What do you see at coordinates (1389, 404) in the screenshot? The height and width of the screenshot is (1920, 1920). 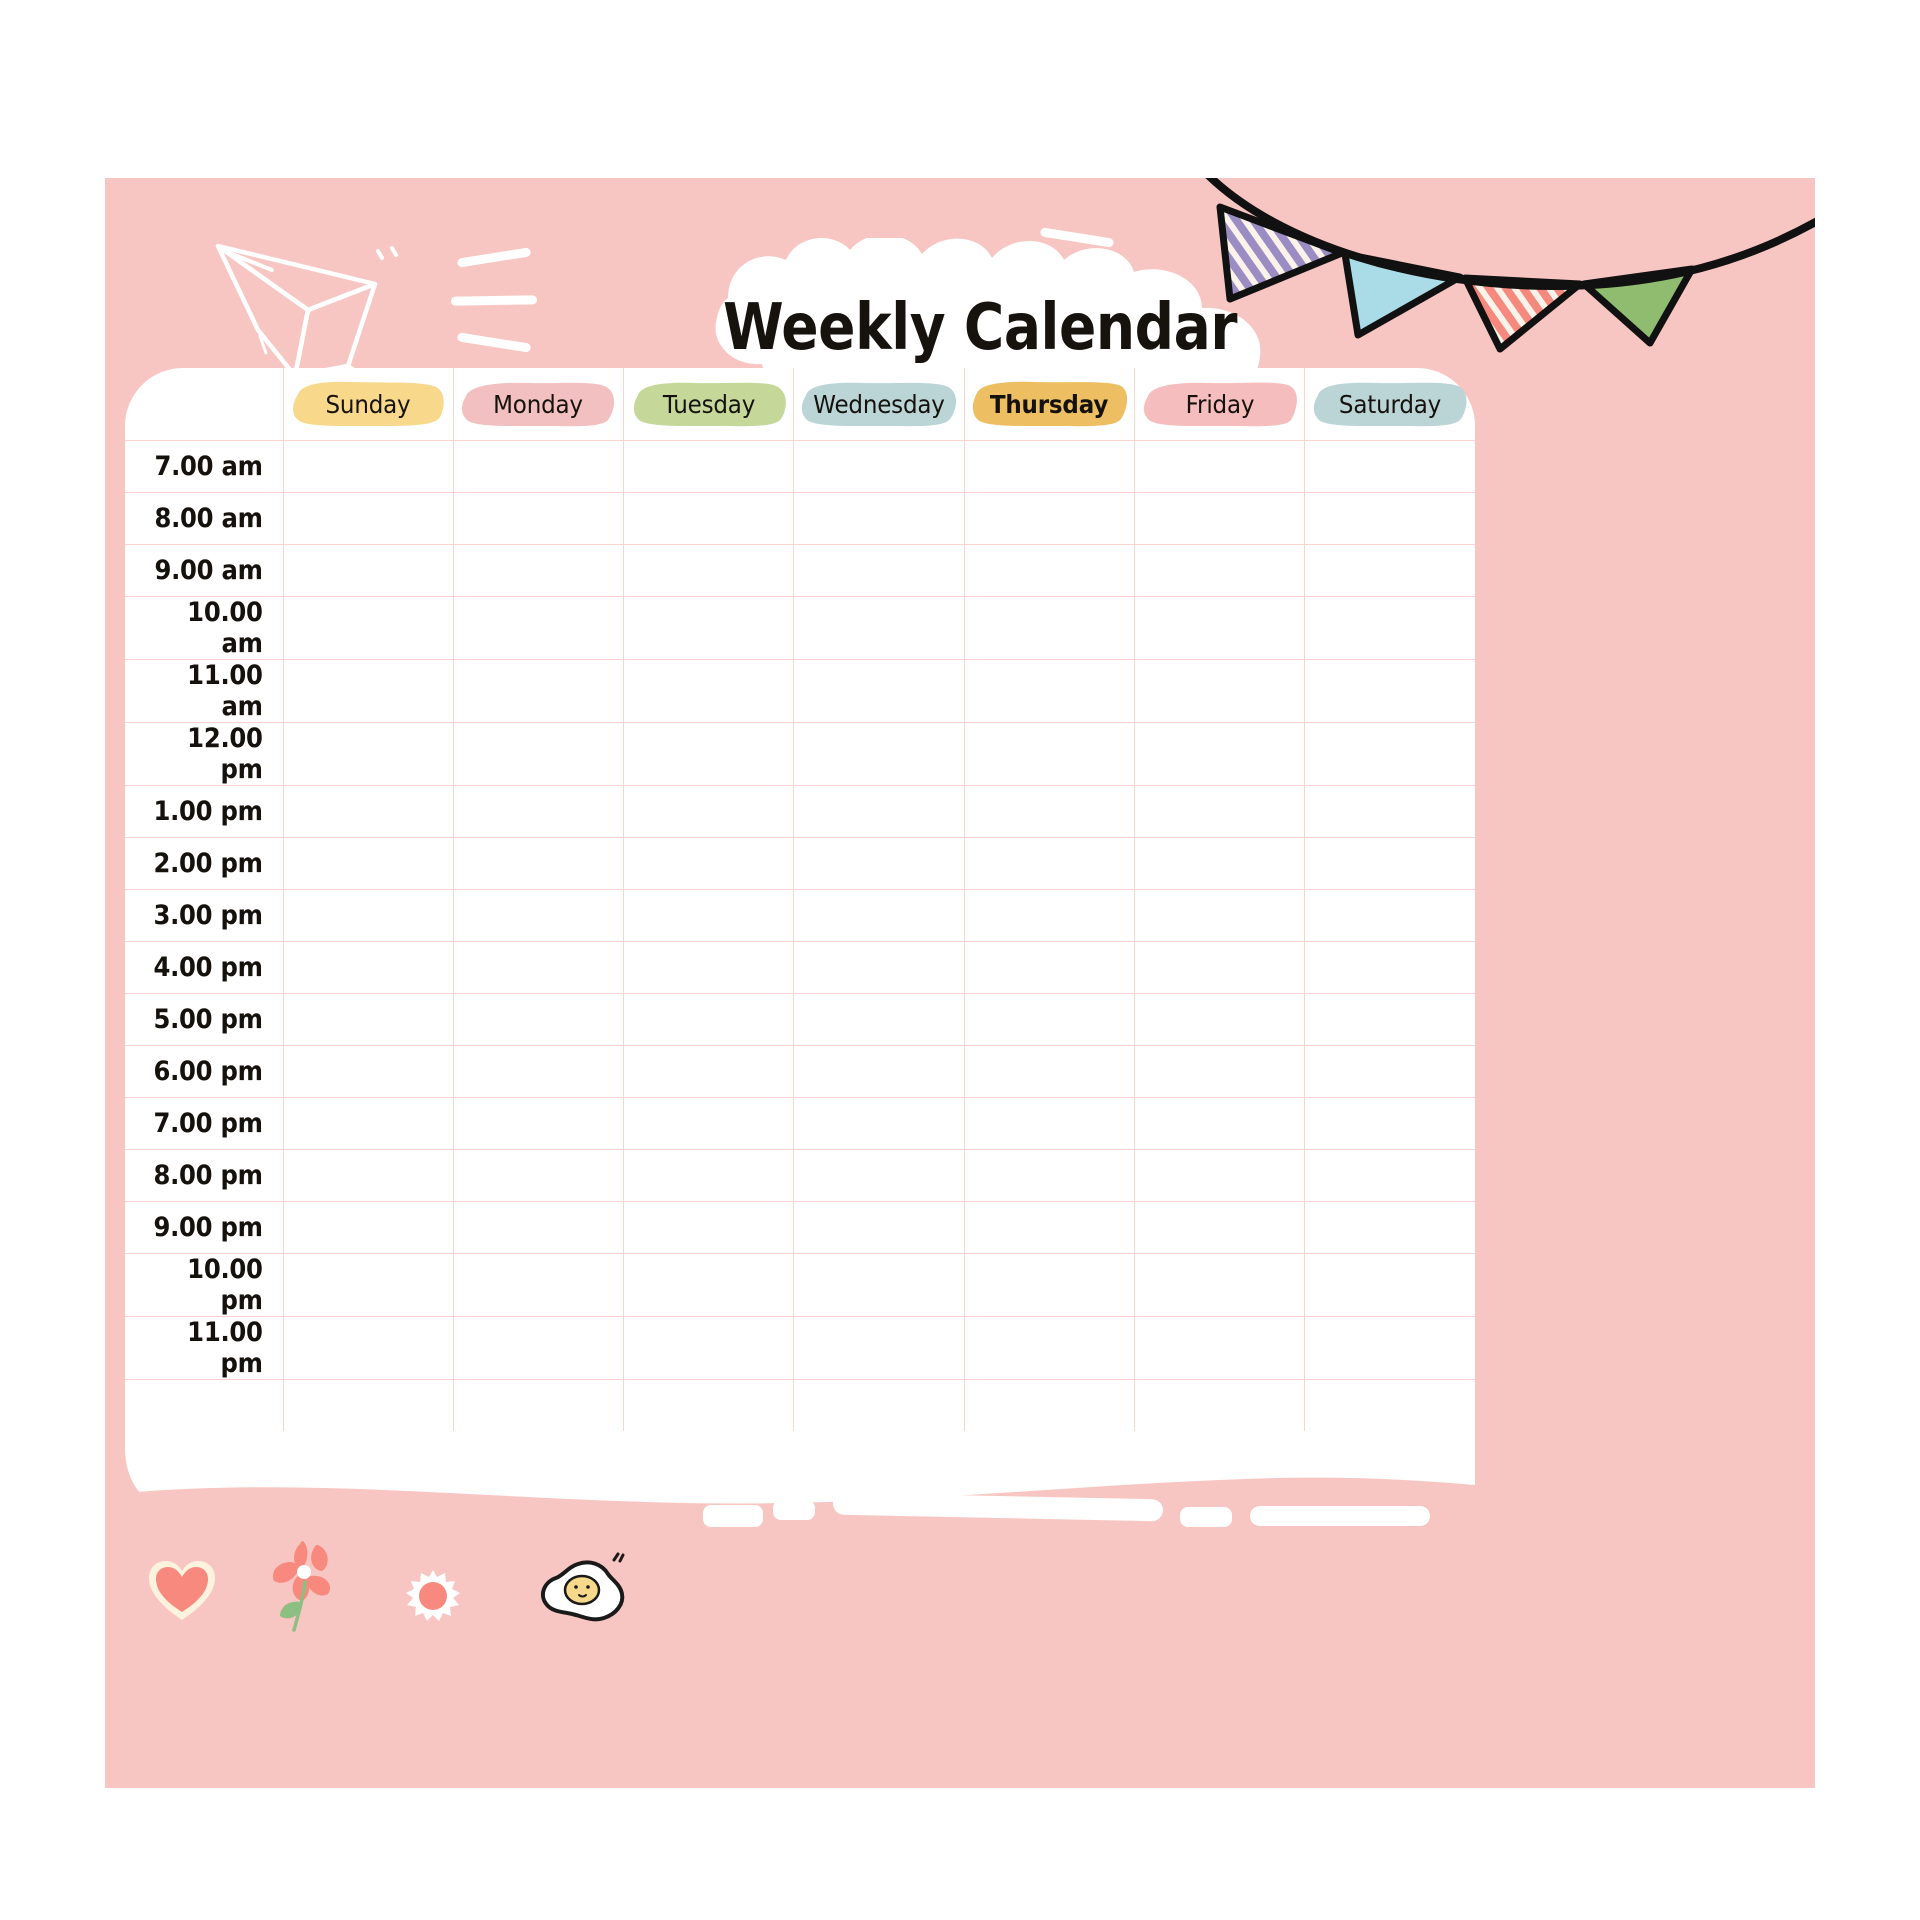 I see `day-header-saturday: Saturday` at bounding box center [1389, 404].